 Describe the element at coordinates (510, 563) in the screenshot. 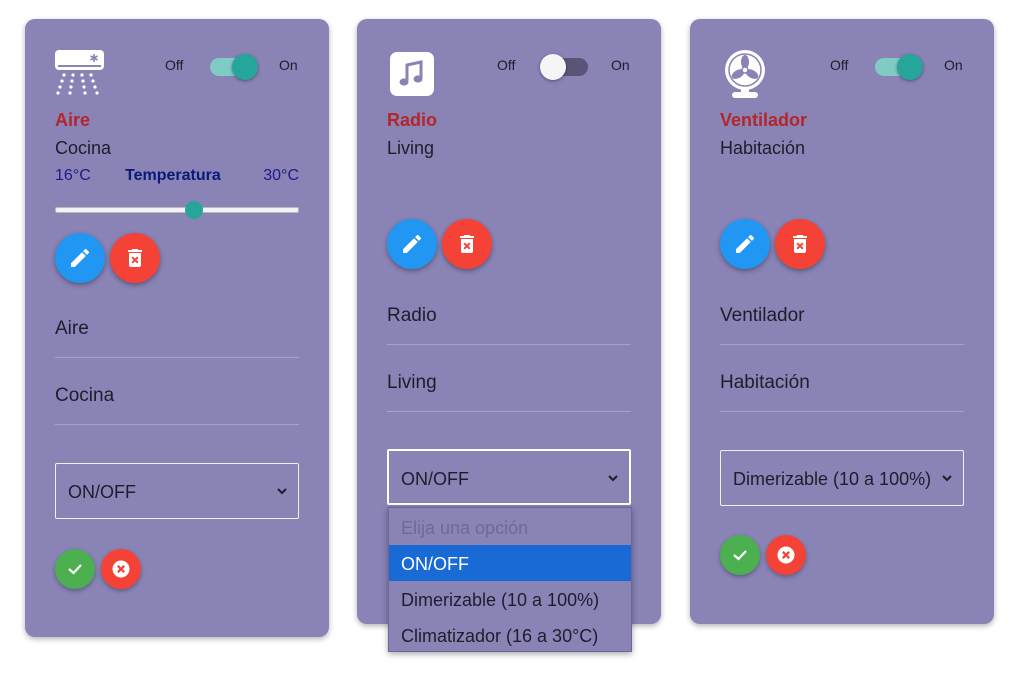

I see `dropdown-option-onoff: ON/OFF` at that location.